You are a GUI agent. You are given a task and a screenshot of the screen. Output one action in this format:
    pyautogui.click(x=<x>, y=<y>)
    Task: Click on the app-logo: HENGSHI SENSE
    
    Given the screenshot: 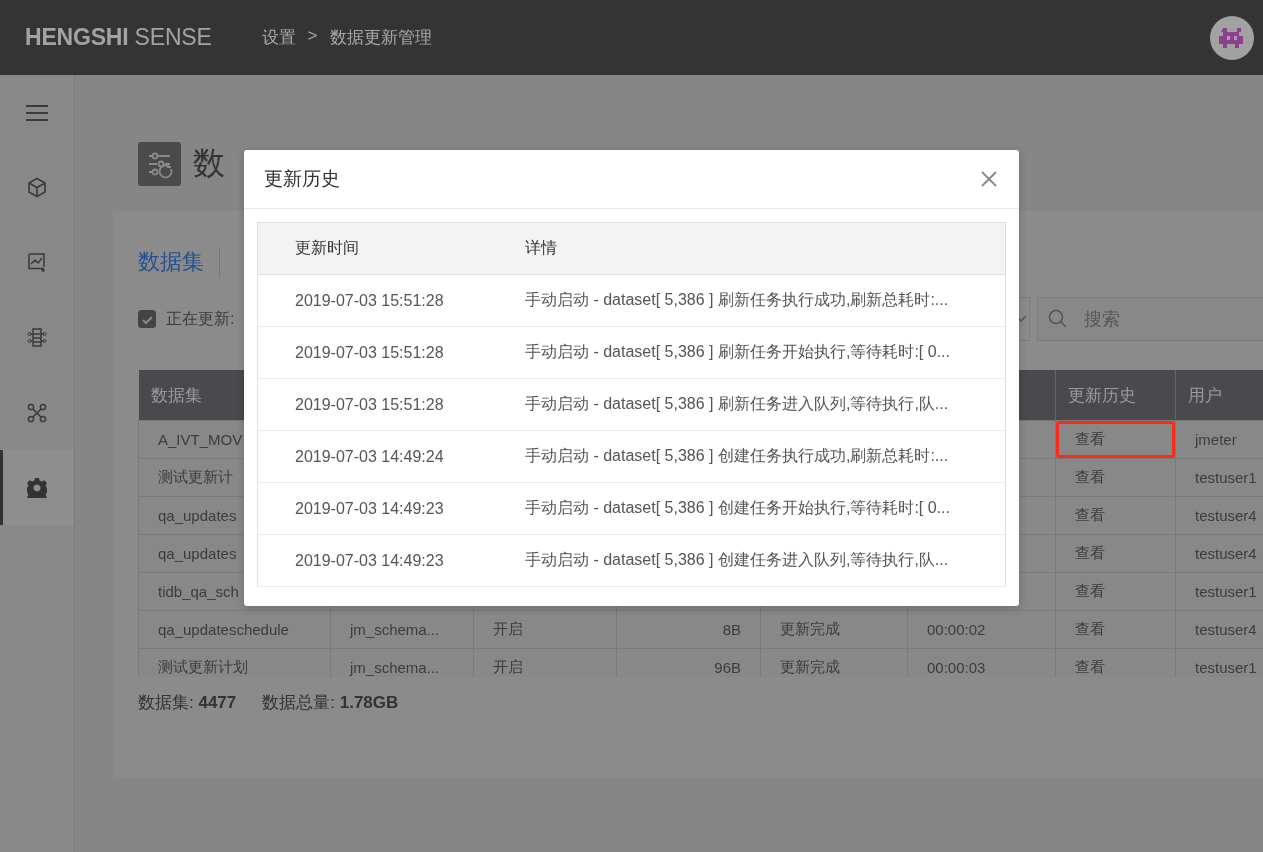 What is the action you would take?
    pyautogui.click(x=118, y=37)
    